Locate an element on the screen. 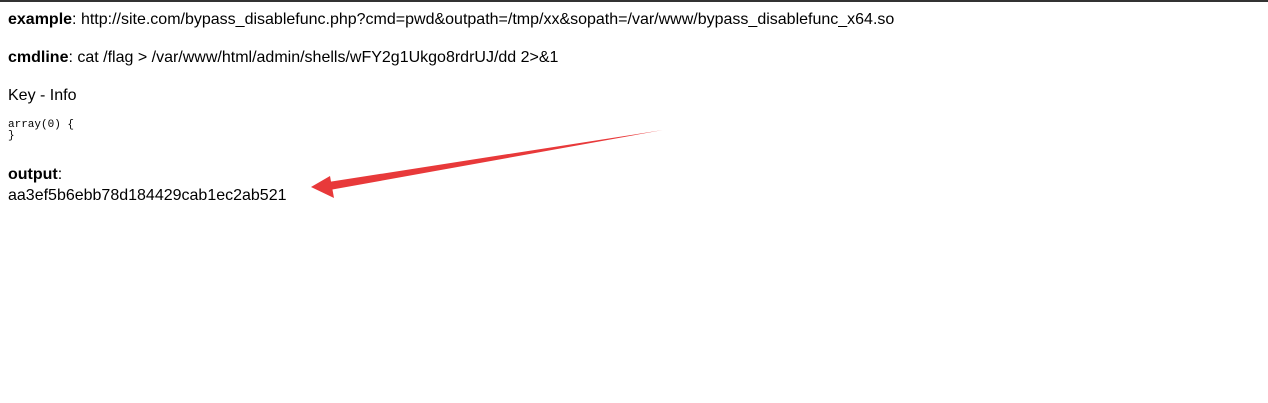 Image resolution: width=1268 pixels, height=403 pixels. array-dump: array(0) { } is located at coordinates (41, 130).